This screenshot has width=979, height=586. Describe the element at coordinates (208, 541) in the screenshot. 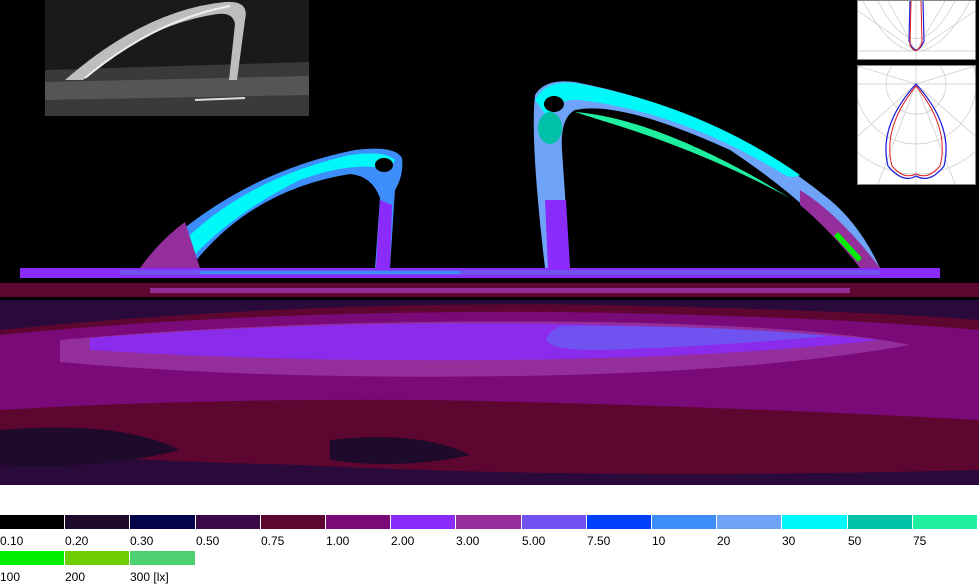

I see `legend-label-3: 0.50` at that location.